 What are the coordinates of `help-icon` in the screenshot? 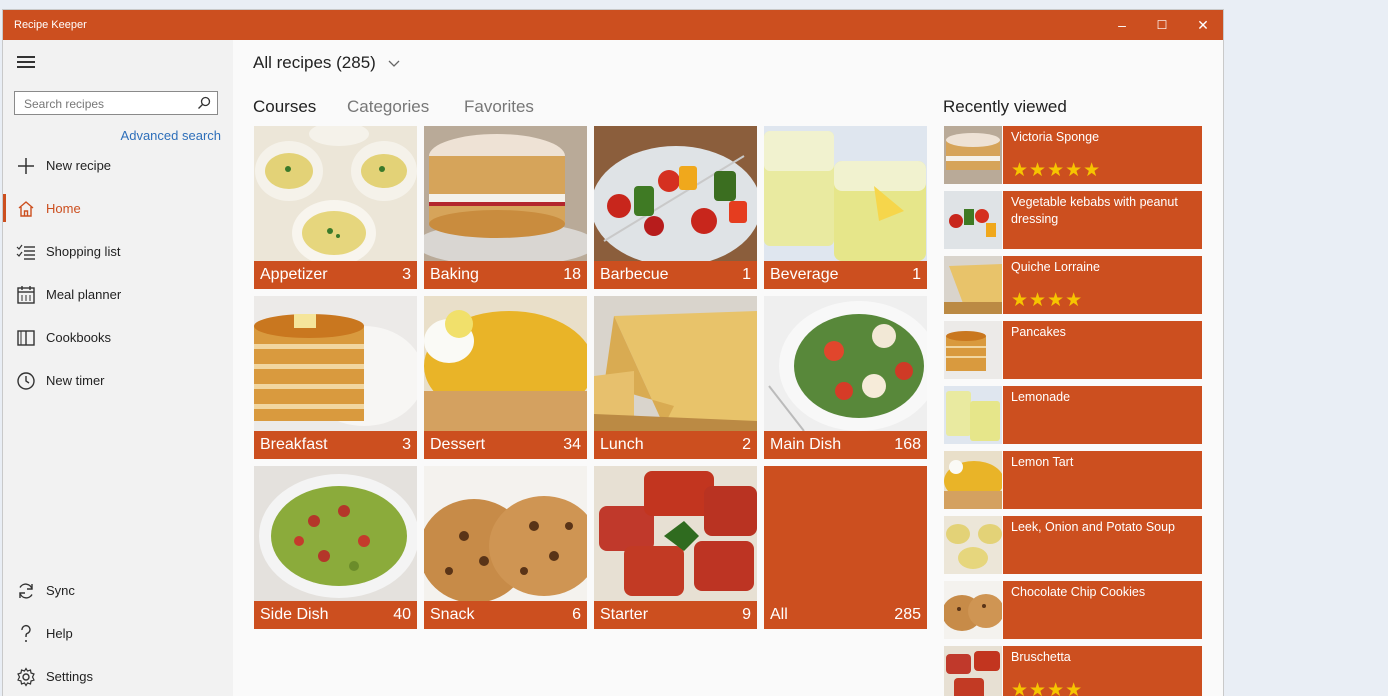 It's located at (26, 633).